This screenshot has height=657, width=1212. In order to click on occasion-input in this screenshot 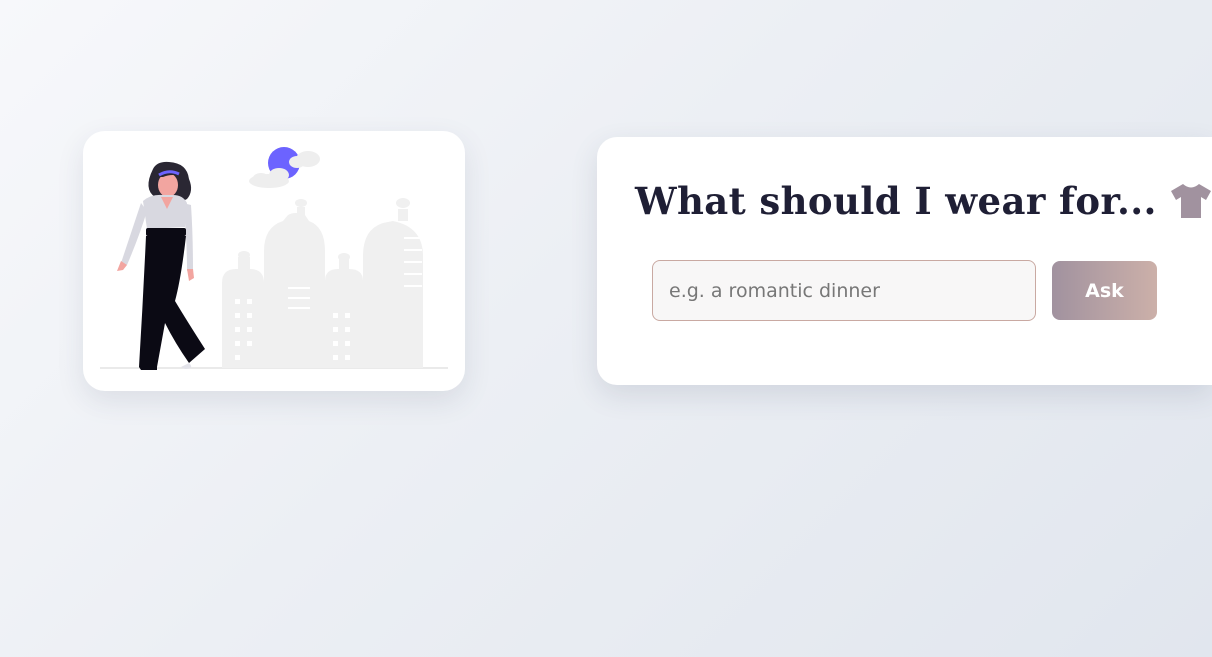, I will do `click(844, 290)`.